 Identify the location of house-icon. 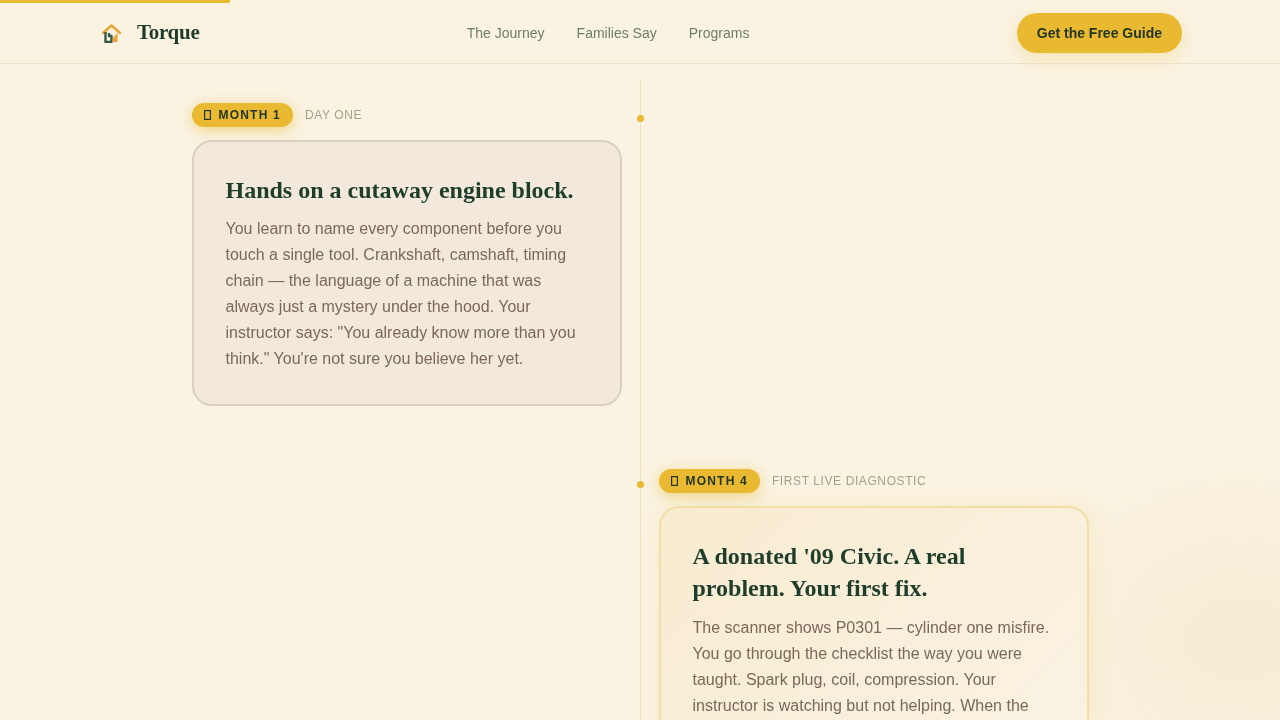
(111, 33).